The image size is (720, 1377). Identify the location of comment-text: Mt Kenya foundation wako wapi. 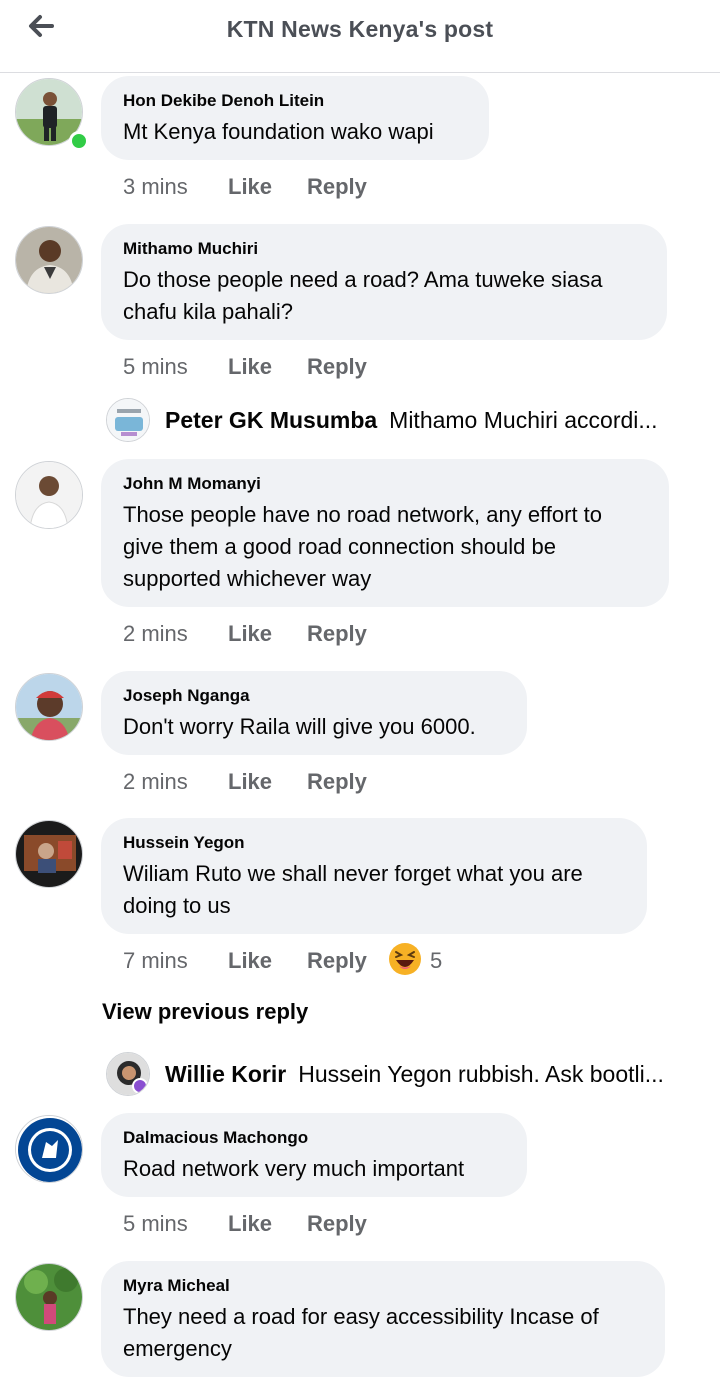
(278, 131).